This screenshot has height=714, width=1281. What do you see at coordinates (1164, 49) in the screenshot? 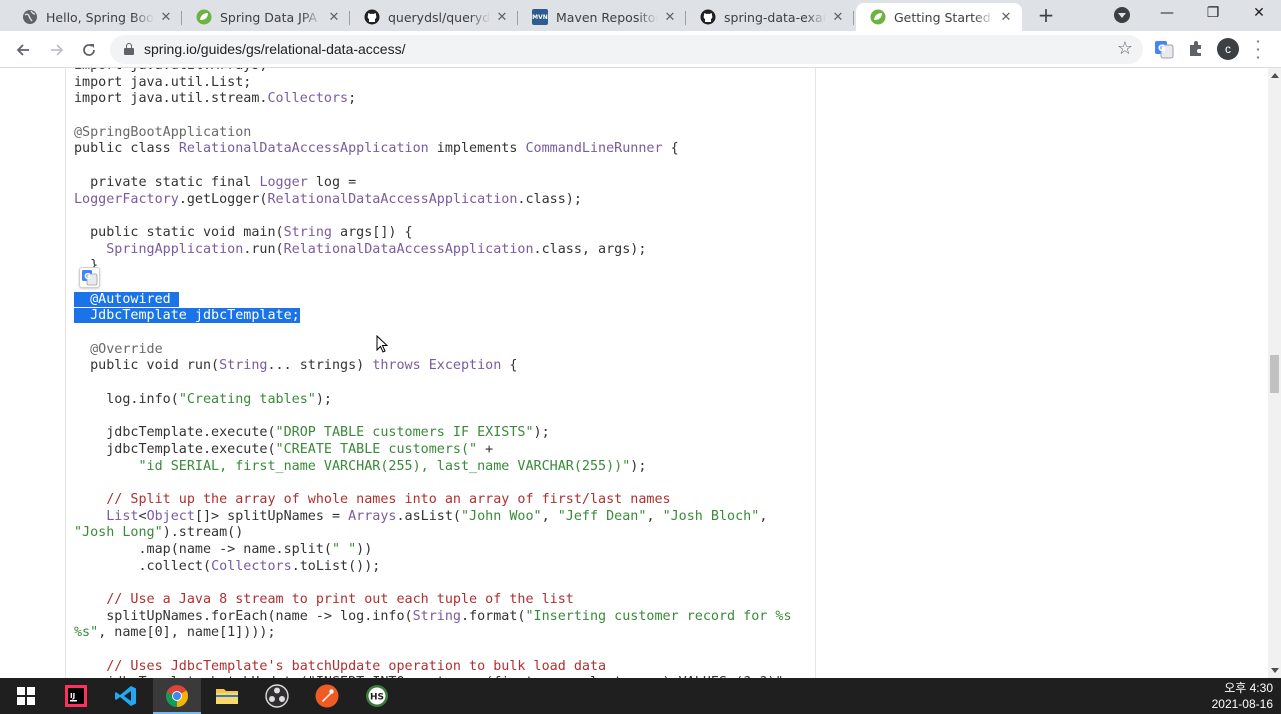
I see `google-translate-icon: G` at bounding box center [1164, 49].